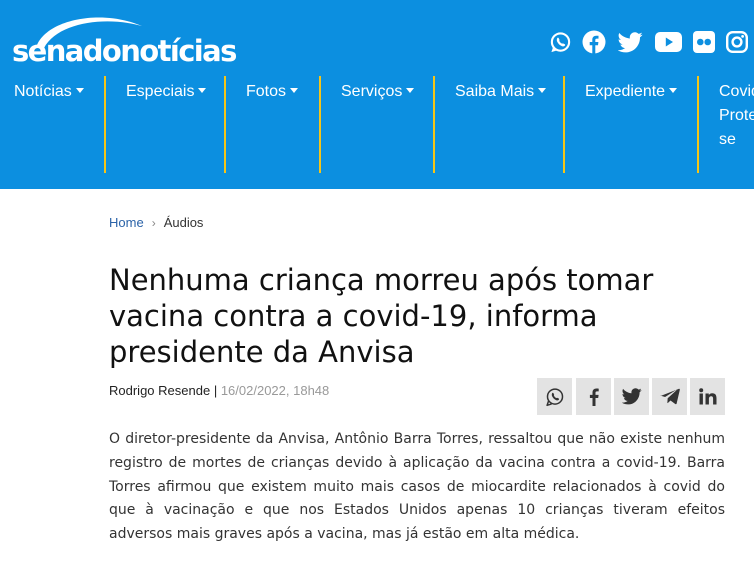  I want to click on breadcrumb-current: Áudios, so click(183, 222).